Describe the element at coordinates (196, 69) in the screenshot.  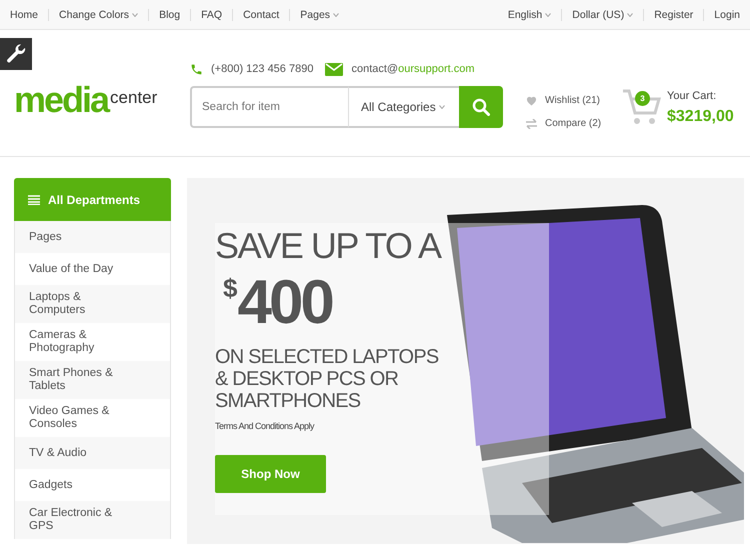
I see `phone-icon` at that location.